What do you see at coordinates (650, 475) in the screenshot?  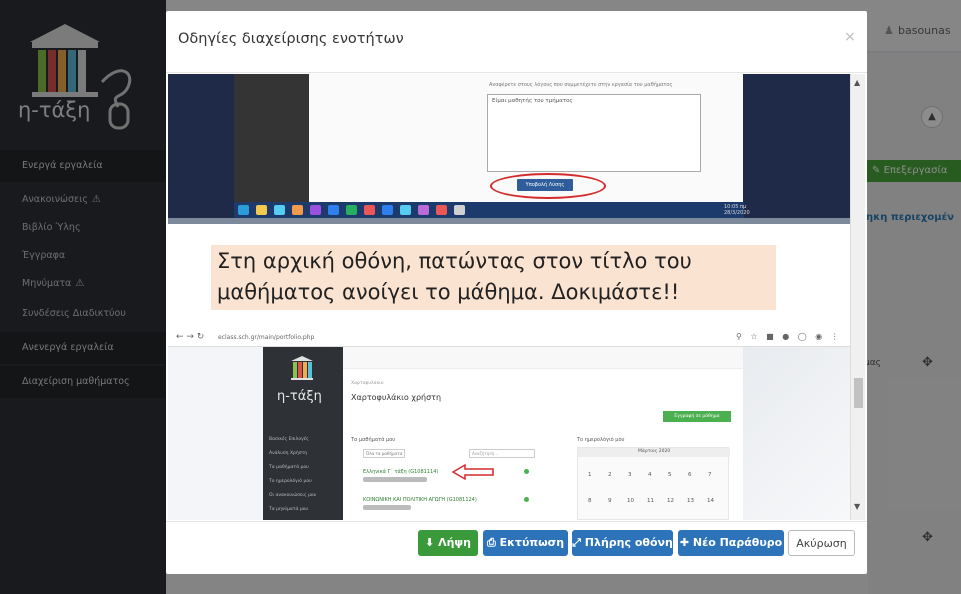 I see `calendar-day: 4` at bounding box center [650, 475].